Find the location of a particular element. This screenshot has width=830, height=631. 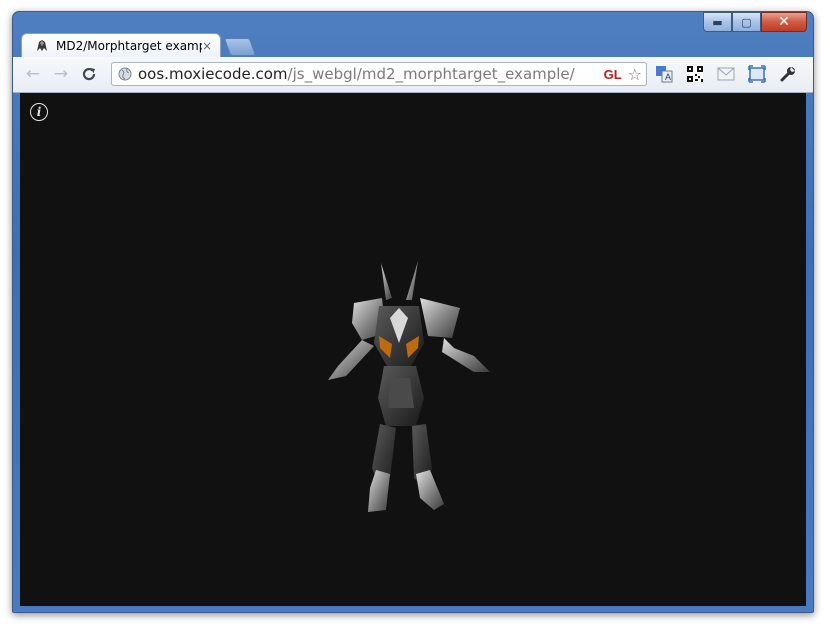

translate-icon: A is located at coordinates (664, 74).